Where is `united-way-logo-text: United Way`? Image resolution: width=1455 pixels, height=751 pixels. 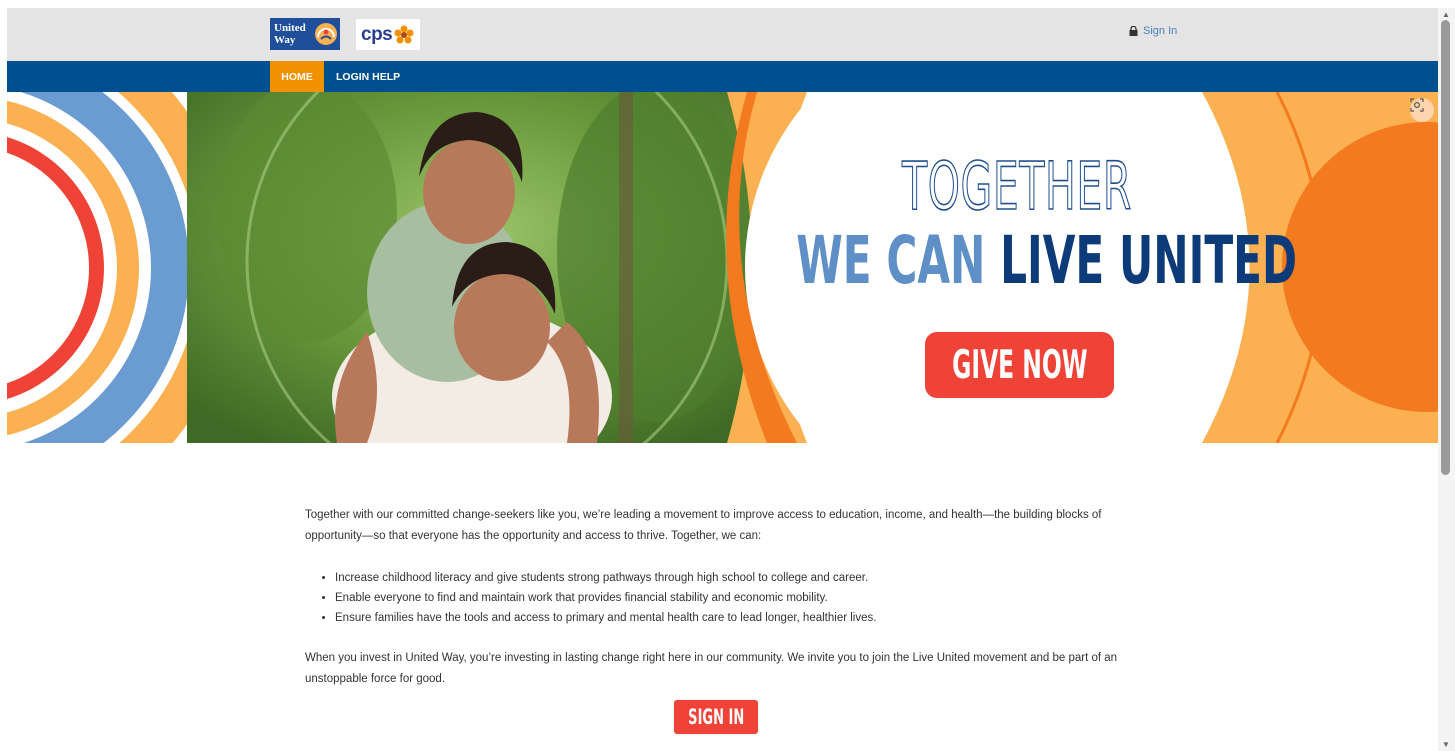 united-way-logo-text: United Way is located at coordinates (292, 34).